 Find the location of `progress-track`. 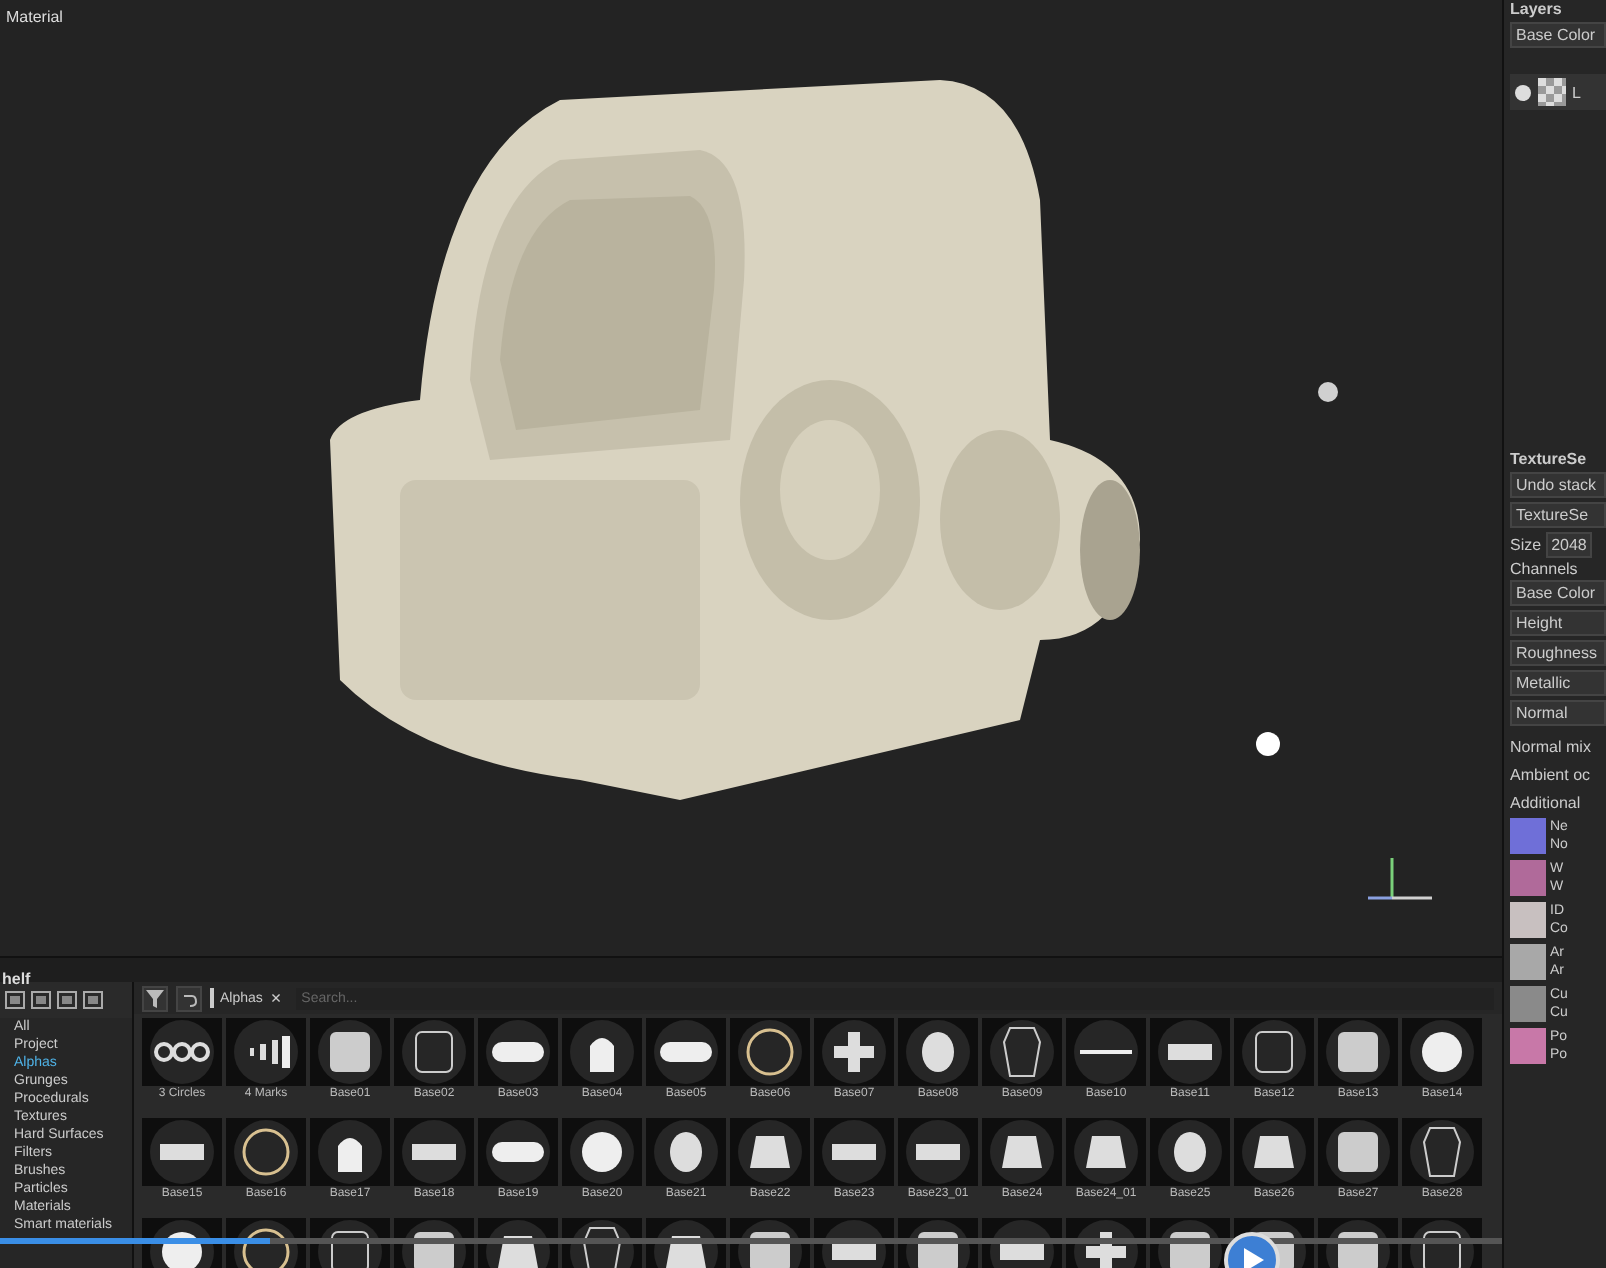

progress-track is located at coordinates (751, 1241).